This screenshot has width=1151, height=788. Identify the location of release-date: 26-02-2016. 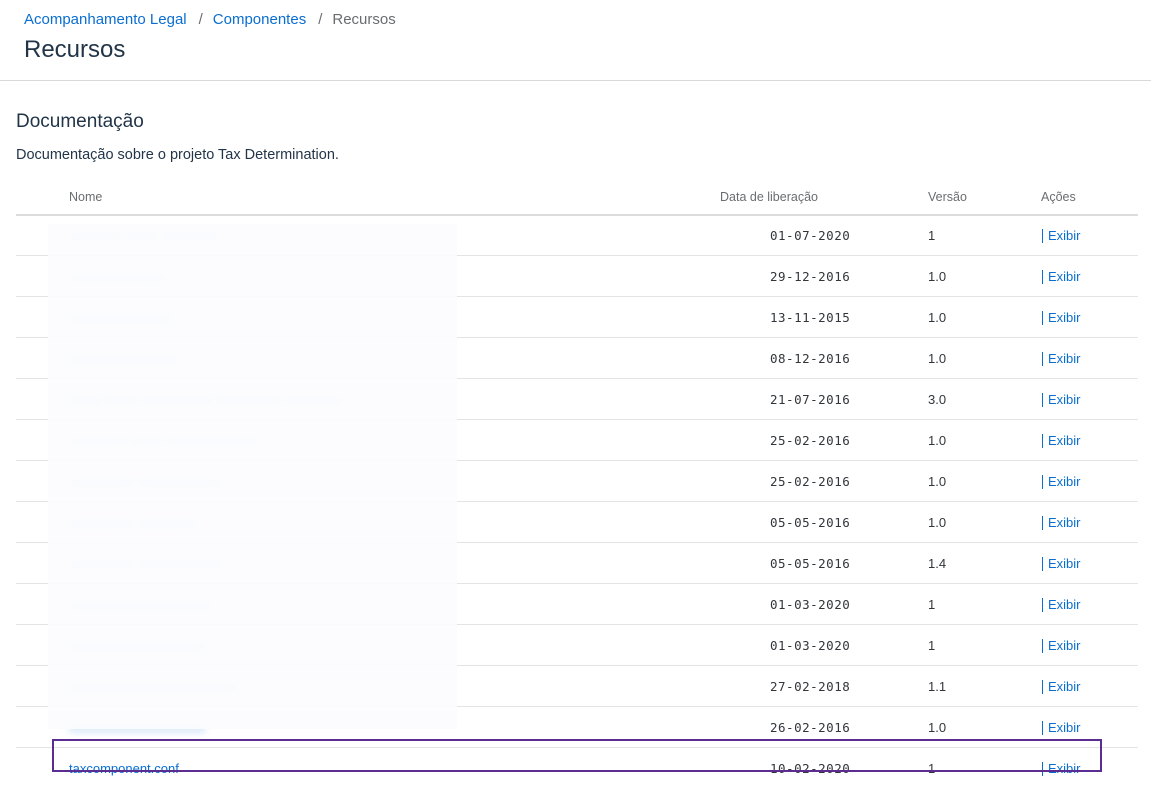
(810, 727).